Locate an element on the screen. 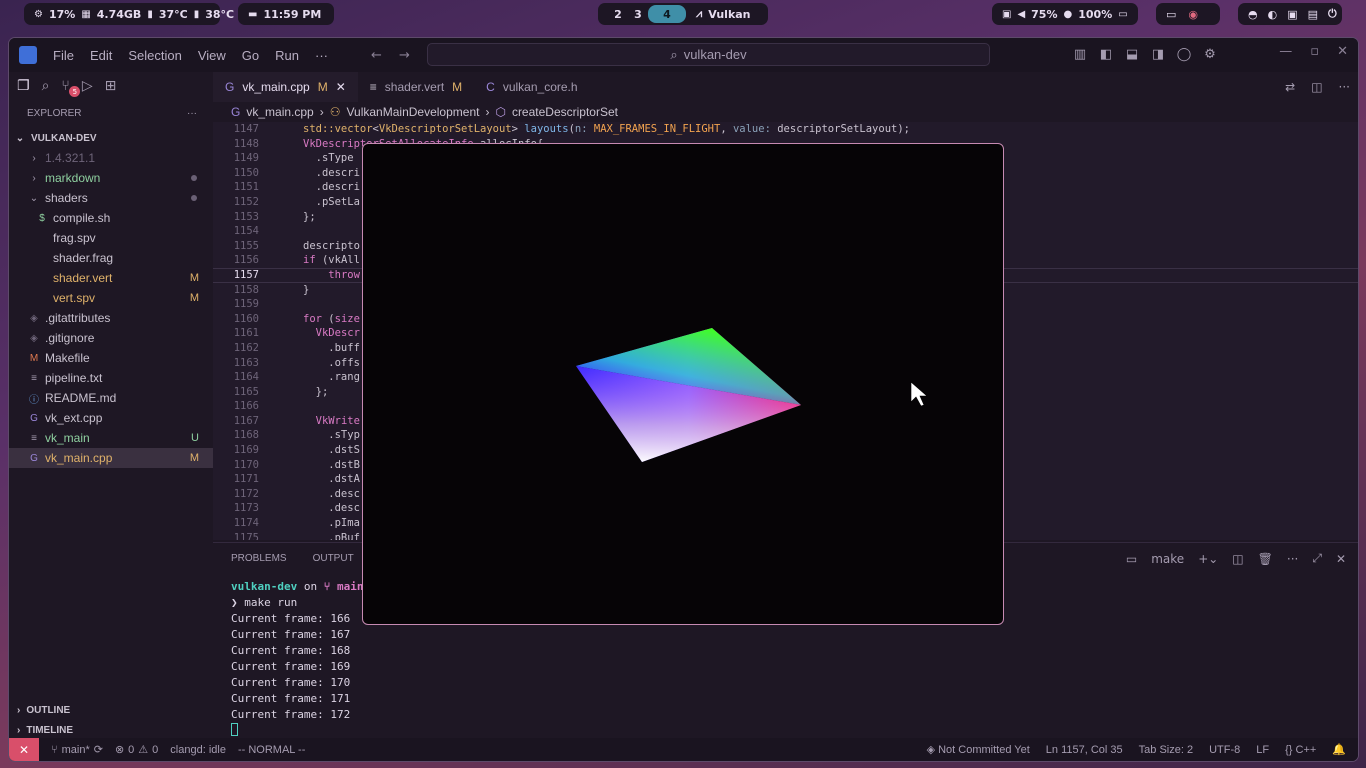 The width and height of the screenshot is (1366, 768). run-debug-icon: ▷ is located at coordinates (87, 86).